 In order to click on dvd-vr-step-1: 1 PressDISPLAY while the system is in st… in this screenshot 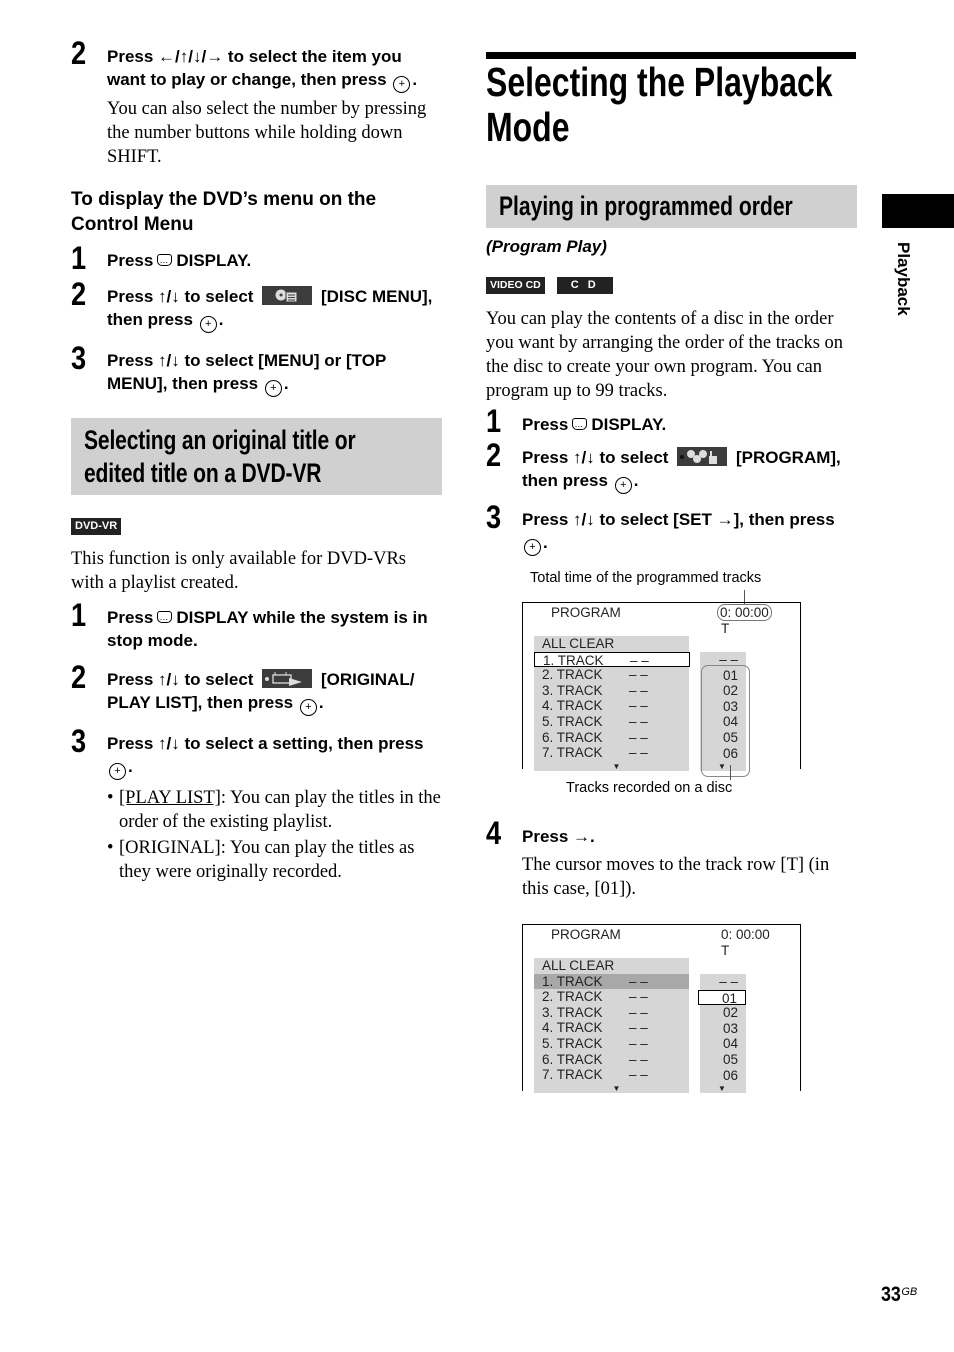, I will do `click(257, 624)`.